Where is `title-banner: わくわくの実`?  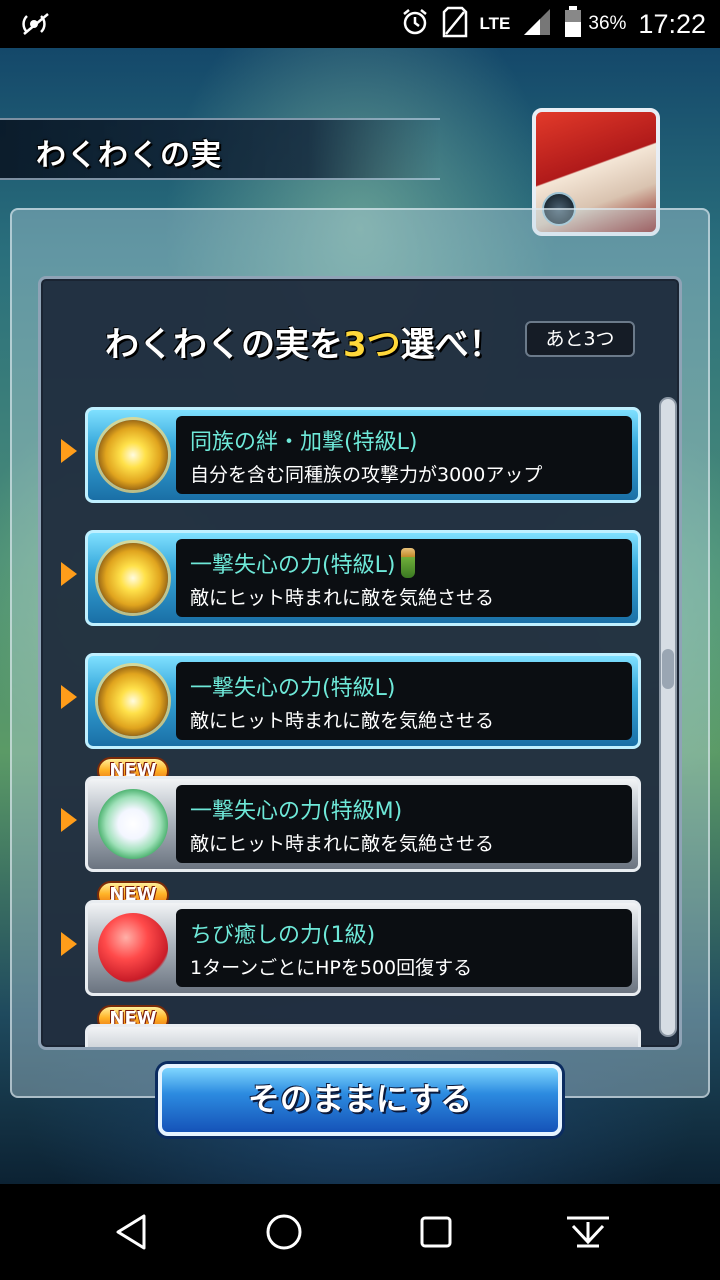 title-banner: わくわくの実 is located at coordinates (220, 149).